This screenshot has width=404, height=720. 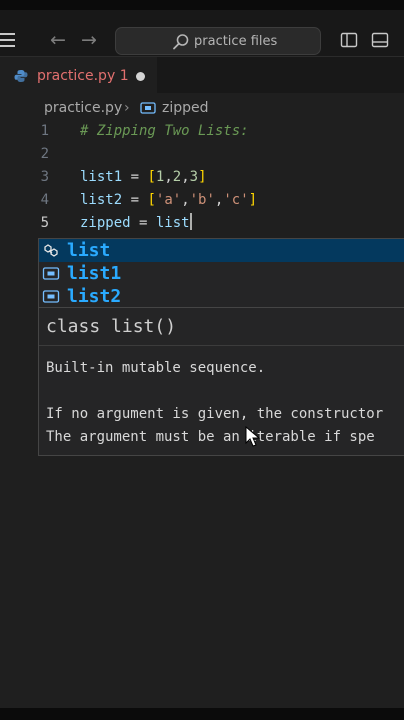 What do you see at coordinates (156, 368) in the screenshot?
I see `doc-line: Built-in mutable sequence.` at bounding box center [156, 368].